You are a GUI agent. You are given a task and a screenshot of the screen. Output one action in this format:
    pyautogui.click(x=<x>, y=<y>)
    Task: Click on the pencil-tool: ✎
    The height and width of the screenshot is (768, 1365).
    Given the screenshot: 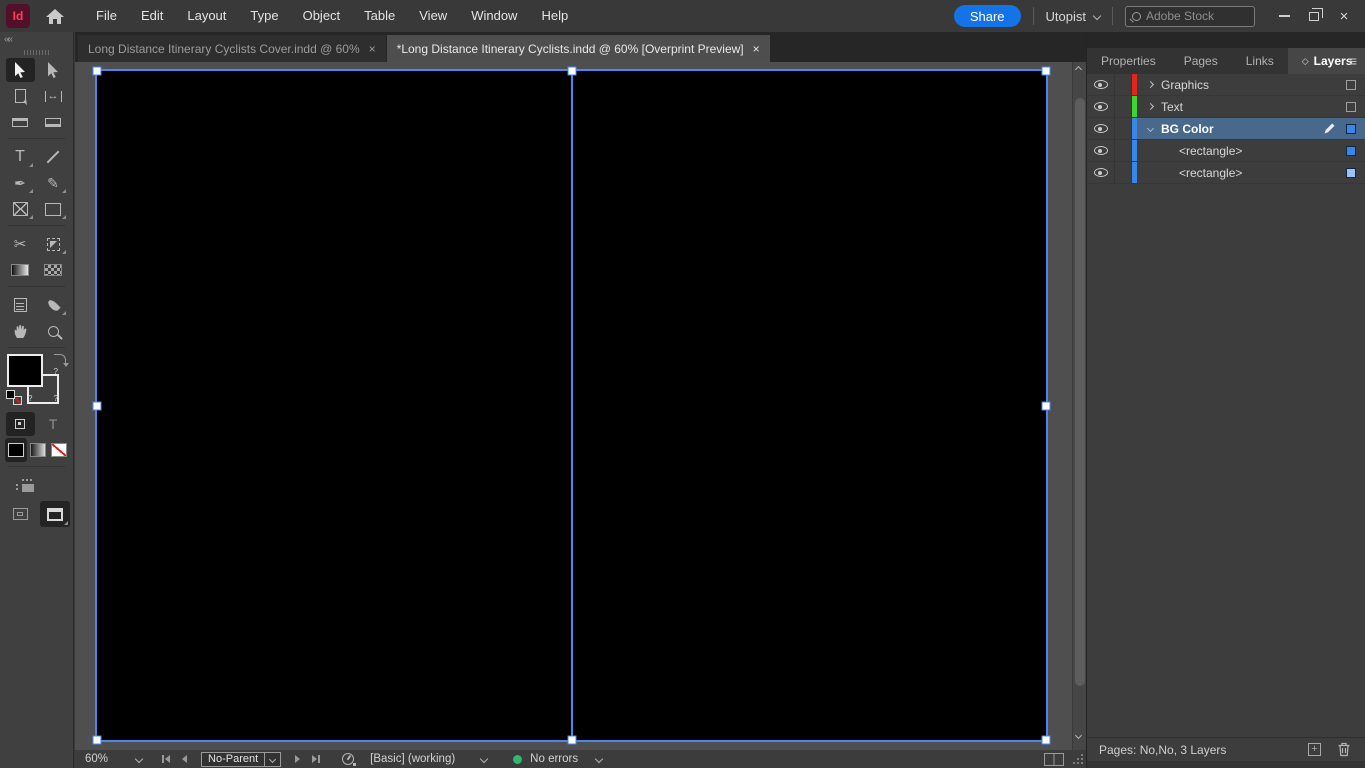 What is the action you would take?
    pyautogui.click(x=53, y=183)
    